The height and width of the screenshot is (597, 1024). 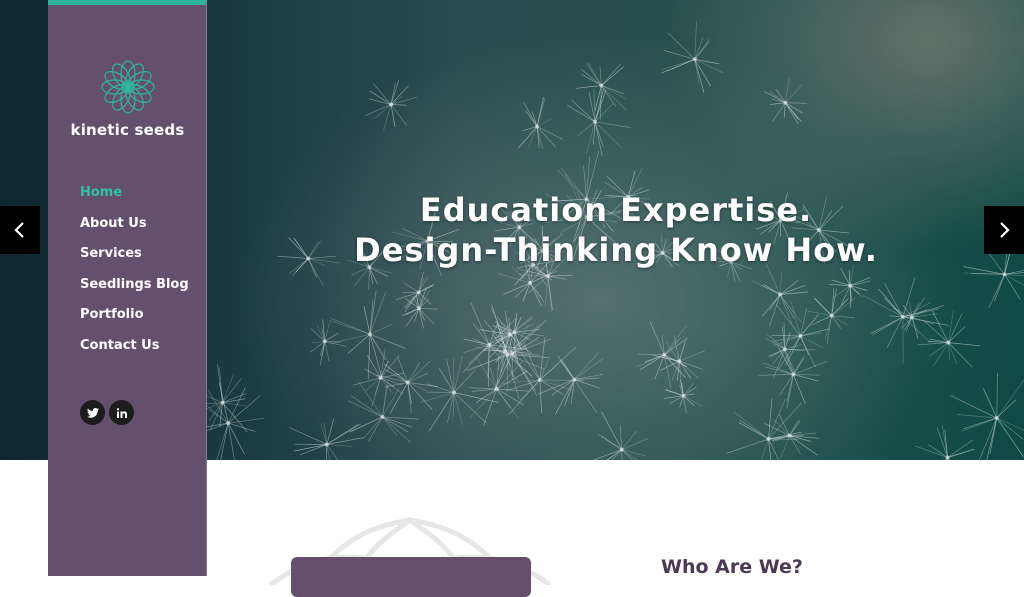 I want to click on nav-item-services: Services, so click(x=134, y=259).